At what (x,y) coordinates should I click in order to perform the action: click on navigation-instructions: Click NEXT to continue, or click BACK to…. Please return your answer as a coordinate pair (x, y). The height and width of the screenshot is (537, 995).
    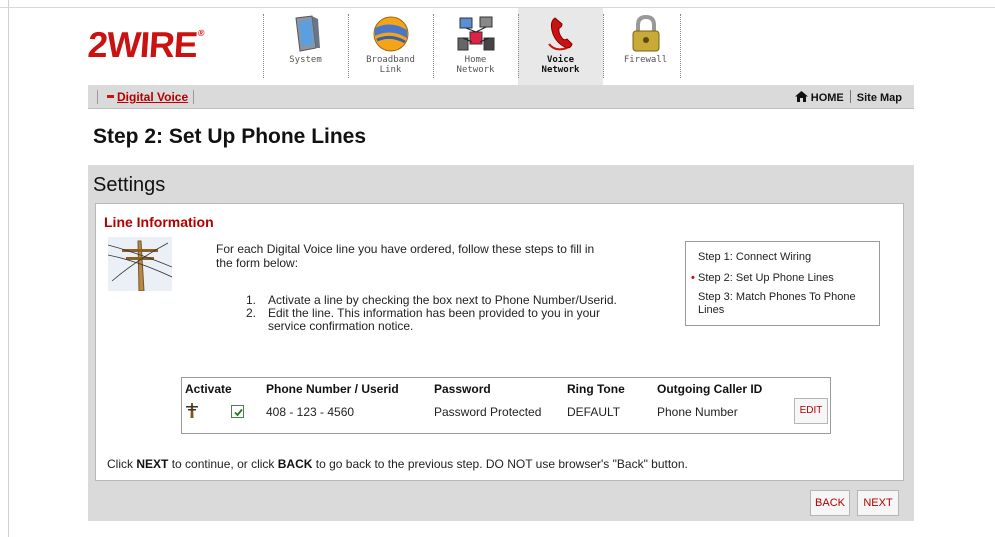
    Looking at the image, I should click on (397, 464).